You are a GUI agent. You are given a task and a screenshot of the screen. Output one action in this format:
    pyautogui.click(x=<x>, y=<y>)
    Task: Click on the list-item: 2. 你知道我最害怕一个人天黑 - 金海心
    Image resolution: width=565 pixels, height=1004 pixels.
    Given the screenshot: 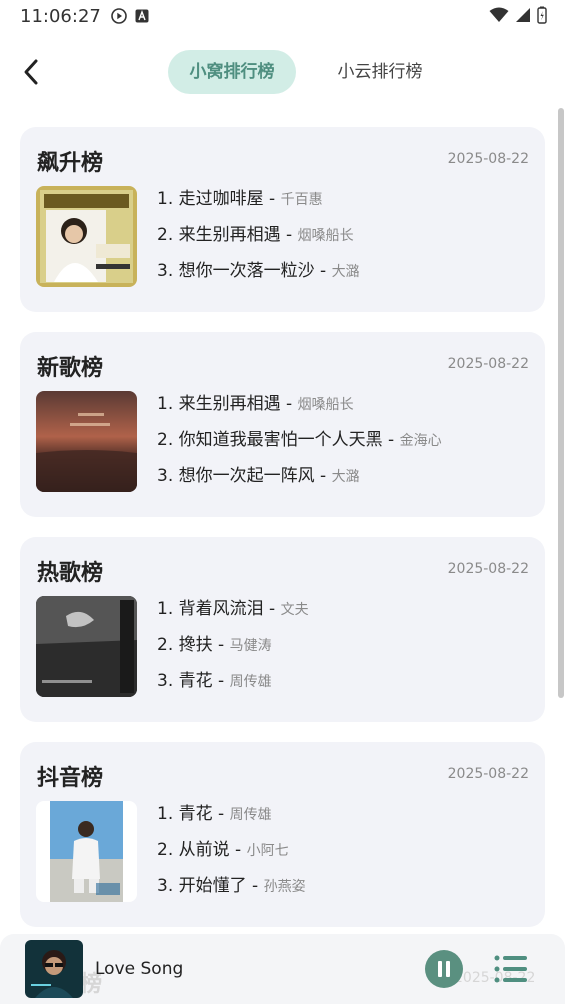 What is the action you would take?
    pyautogui.click(x=299, y=445)
    